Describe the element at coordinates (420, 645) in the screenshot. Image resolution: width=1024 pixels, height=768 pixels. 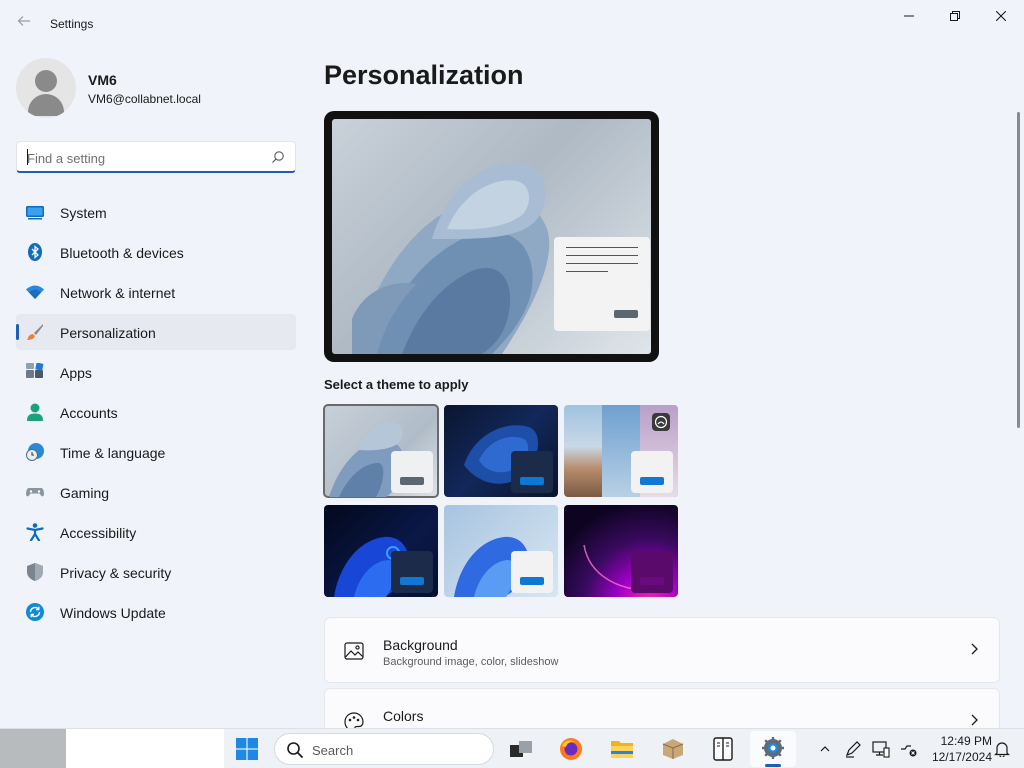
I see `card-title: Background` at that location.